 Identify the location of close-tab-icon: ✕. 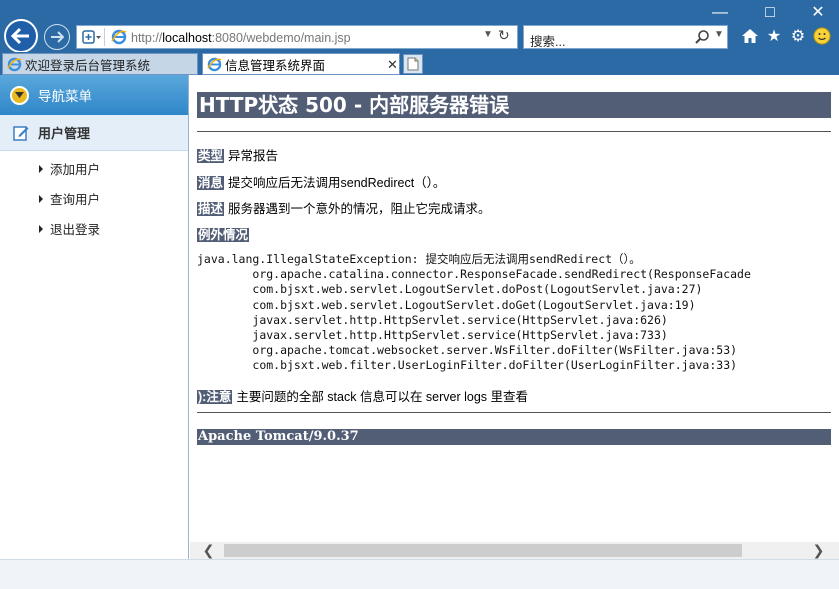
(392, 65).